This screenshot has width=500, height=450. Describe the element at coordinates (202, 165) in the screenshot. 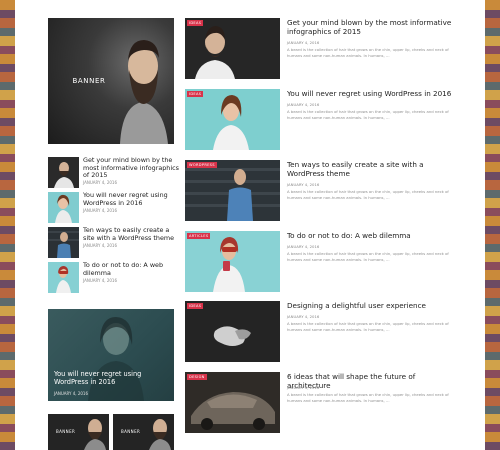

I see `category-tag: WORDPRESS` at that location.